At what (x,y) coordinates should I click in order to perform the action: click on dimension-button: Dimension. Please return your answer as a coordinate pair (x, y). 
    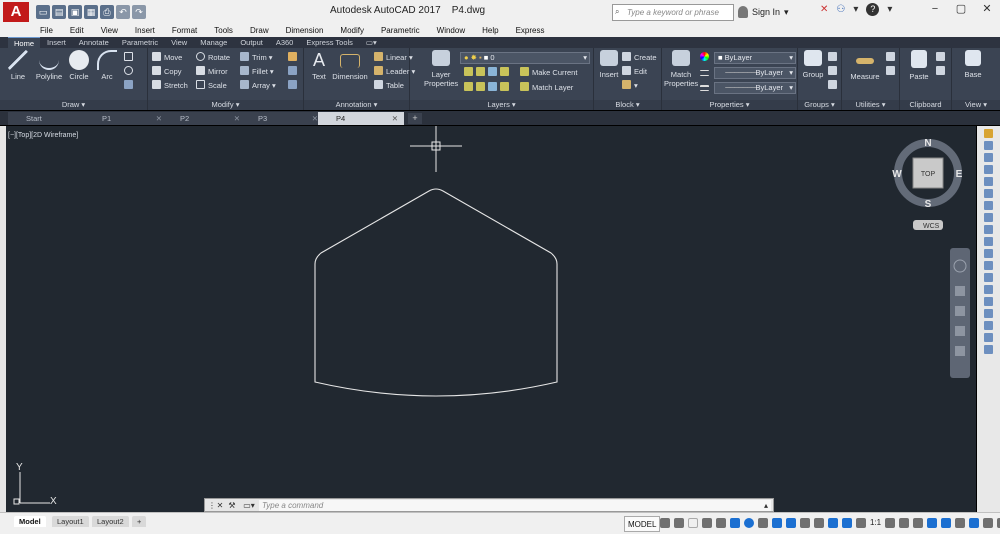
    Looking at the image, I should click on (350, 65).